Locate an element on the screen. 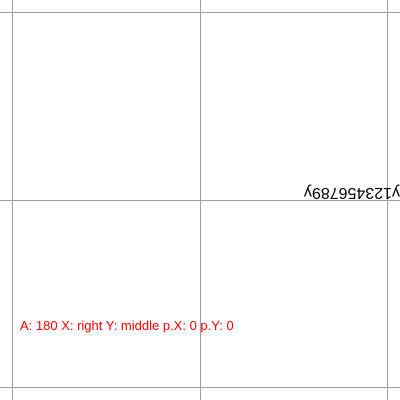 The image size is (400, 400). alignment-info-text: A: 180 X: right Y: middle p.X: 0 p.Y: 0 is located at coordinates (127, 325).